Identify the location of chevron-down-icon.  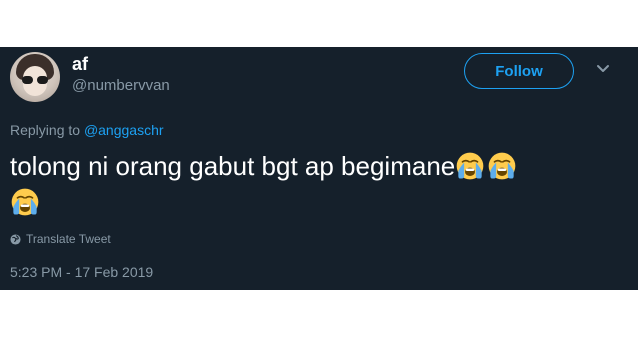
(603, 69).